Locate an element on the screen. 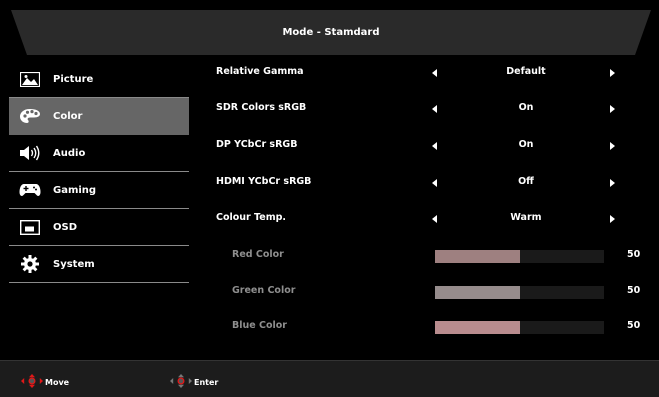 The image size is (659, 397). setting-label: HDMI YCbCr sRGB is located at coordinates (264, 181).